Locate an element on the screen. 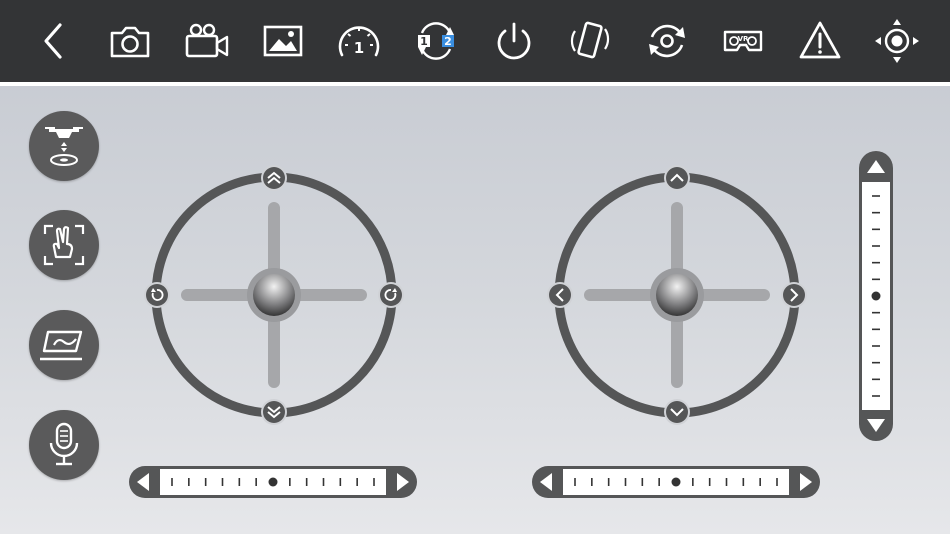 The width and height of the screenshot is (950, 534). vertical-trim-slider is located at coordinates (876, 296).